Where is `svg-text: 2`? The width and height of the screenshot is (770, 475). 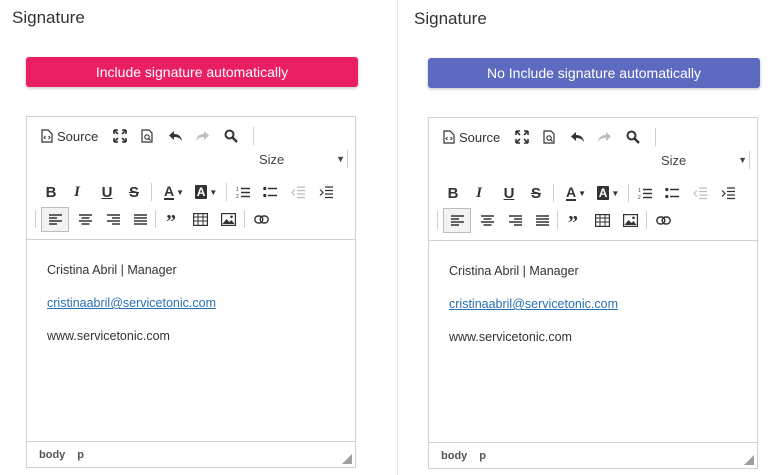
svg-text: 2 is located at coordinates (639, 197).